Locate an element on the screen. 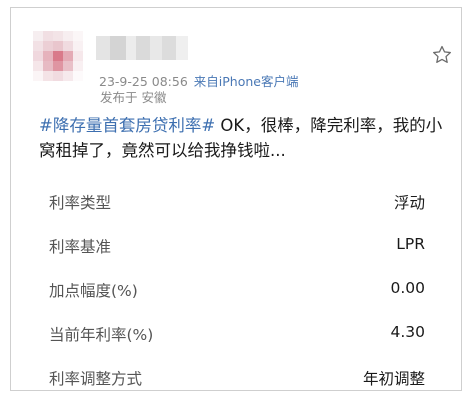 This screenshot has height=400, width=470. row-label: 利率基准 is located at coordinates (80, 247).